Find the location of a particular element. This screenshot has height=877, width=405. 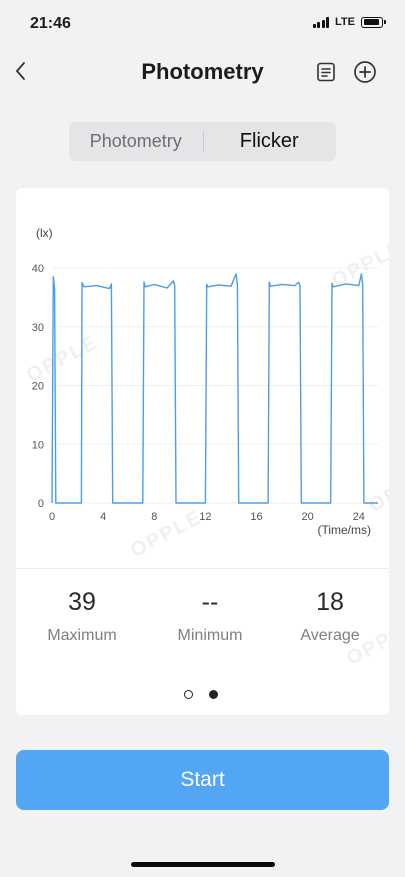

average-value: 18 is located at coordinates (330, 602).